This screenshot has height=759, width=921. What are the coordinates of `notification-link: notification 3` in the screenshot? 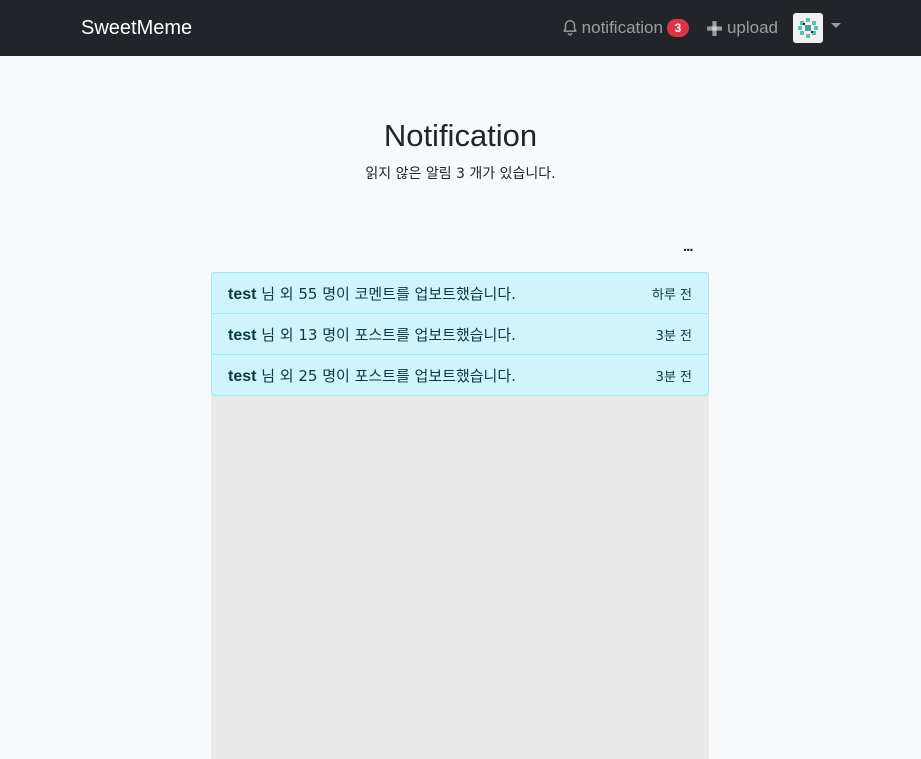 It's located at (625, 28).